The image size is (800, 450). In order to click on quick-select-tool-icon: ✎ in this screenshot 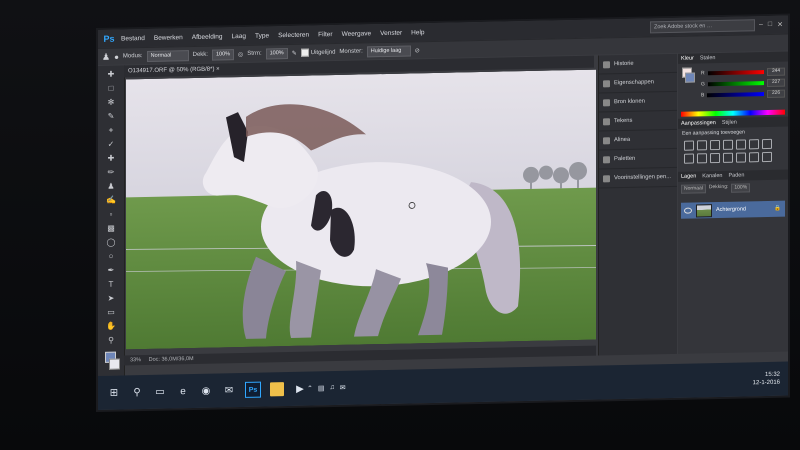, I will do `click(111, 117)`.